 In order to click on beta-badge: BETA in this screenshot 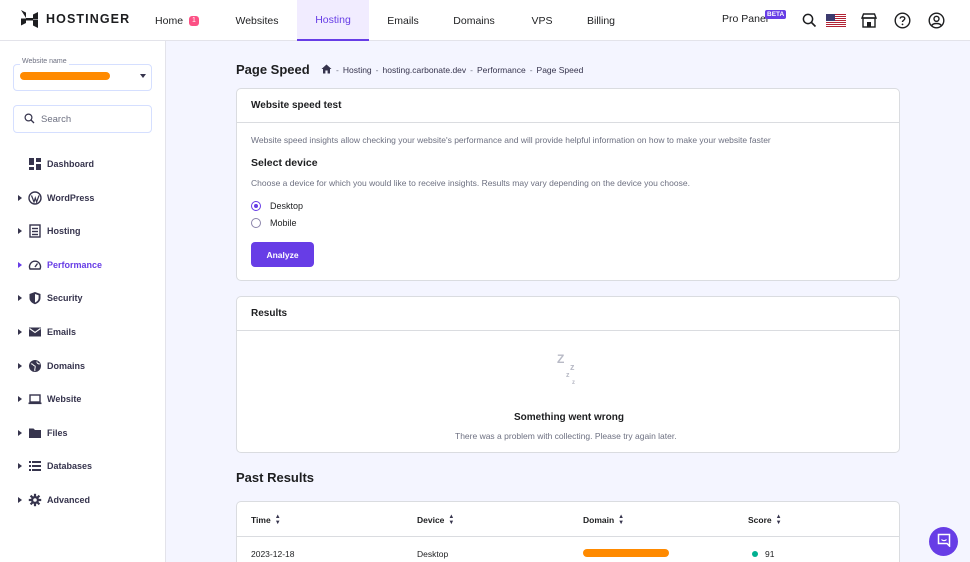, I will do `click(776, 14)`.